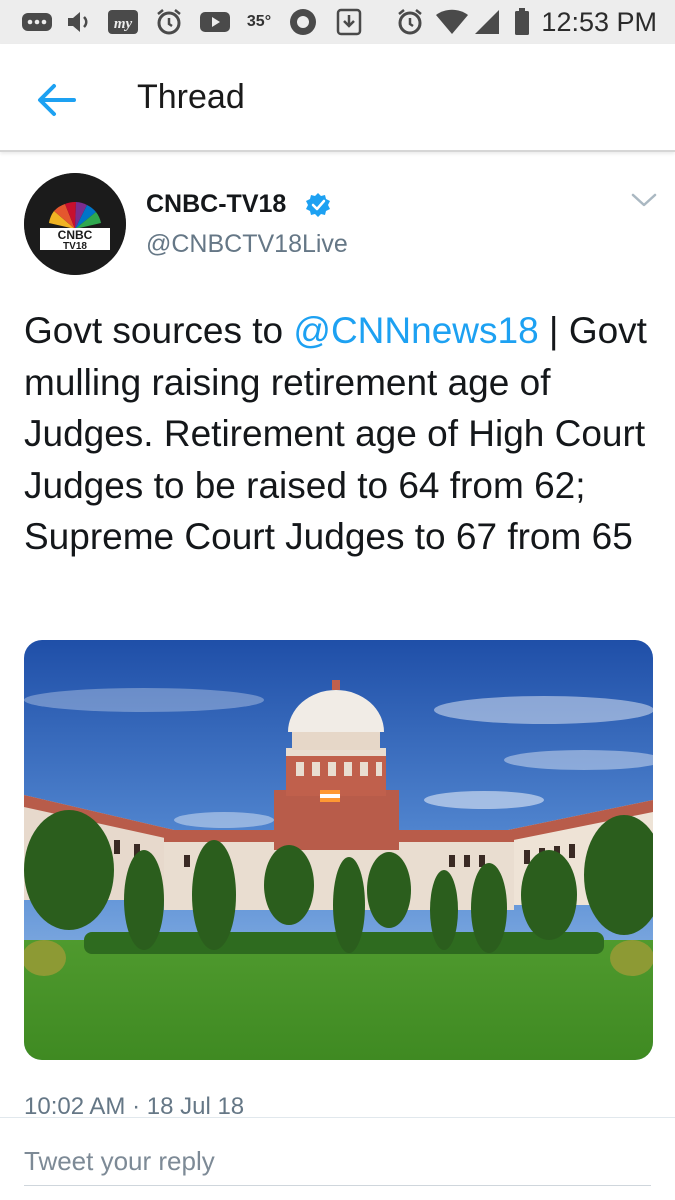 The width and height of the screenshot is (675, 1200). I want to click on clock-time: 12:53 PM, so click(599, 22).